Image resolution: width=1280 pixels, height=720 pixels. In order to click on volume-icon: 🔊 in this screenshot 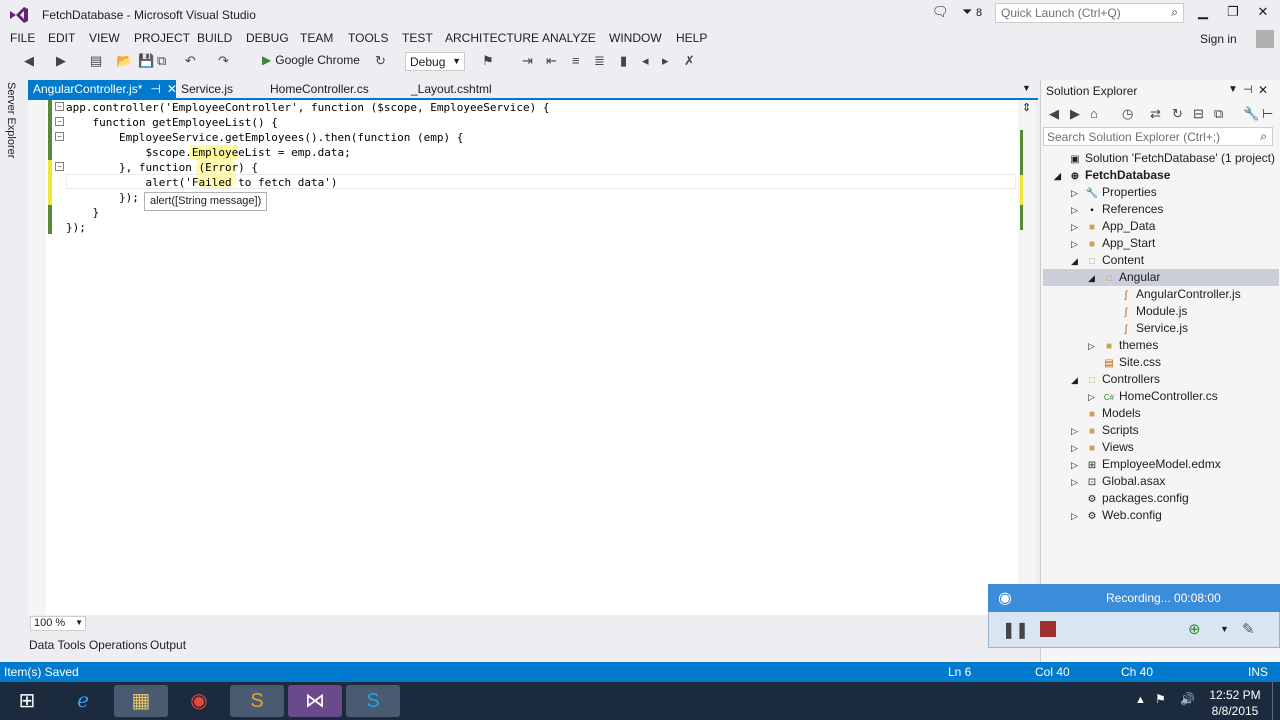, I will do `click(1187, 699)`.